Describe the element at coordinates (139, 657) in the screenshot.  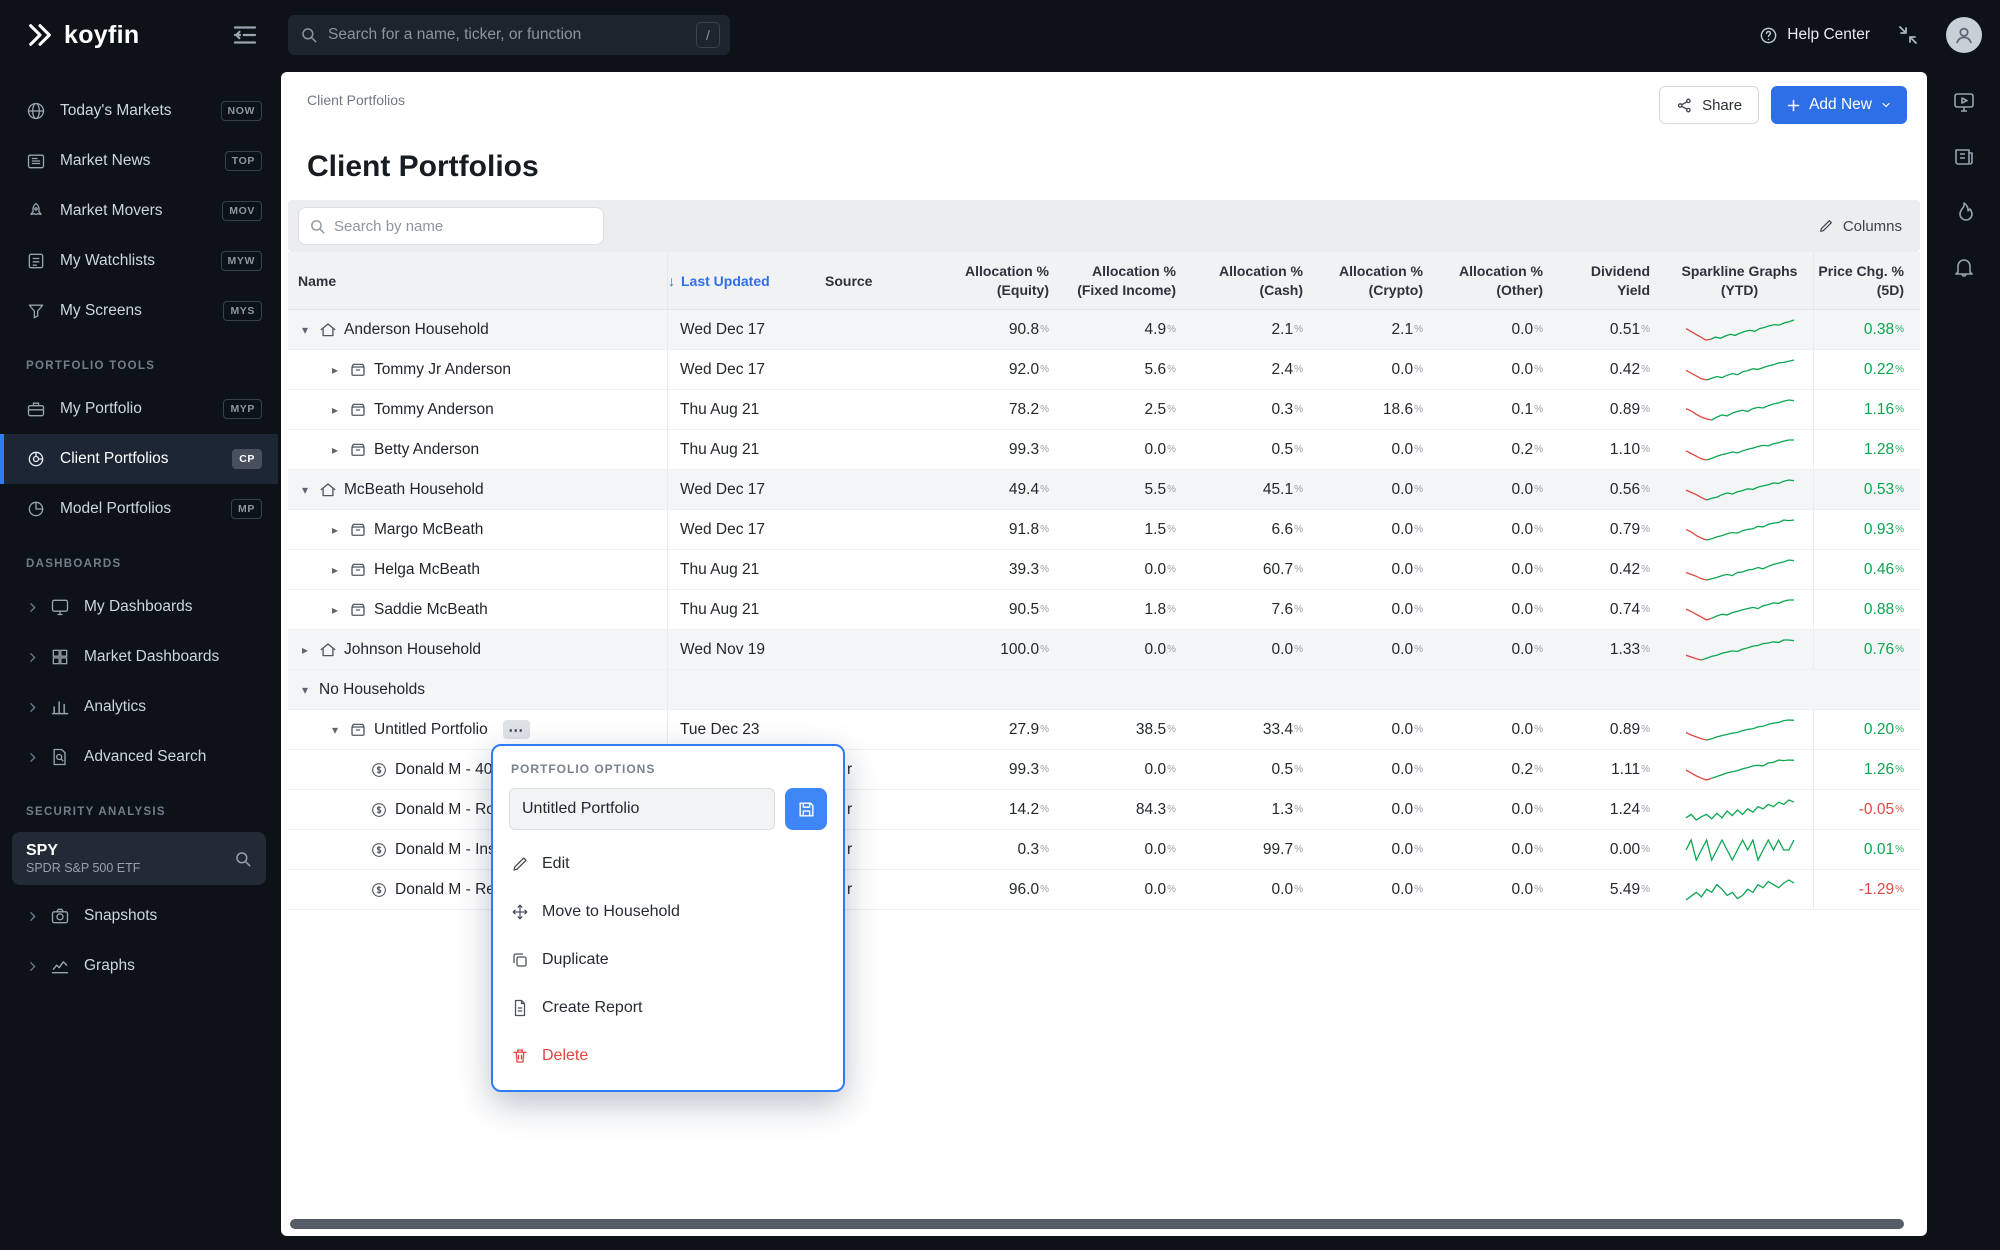
I see `sidebar-item-market-dashboards: Market Dashboards` at that location.